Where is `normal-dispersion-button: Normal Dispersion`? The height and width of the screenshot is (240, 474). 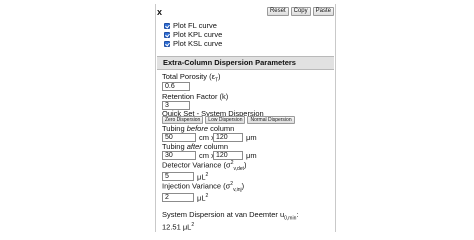 normal-dispersion-button: Normal Dispersion is located at coordinates (271, 120).